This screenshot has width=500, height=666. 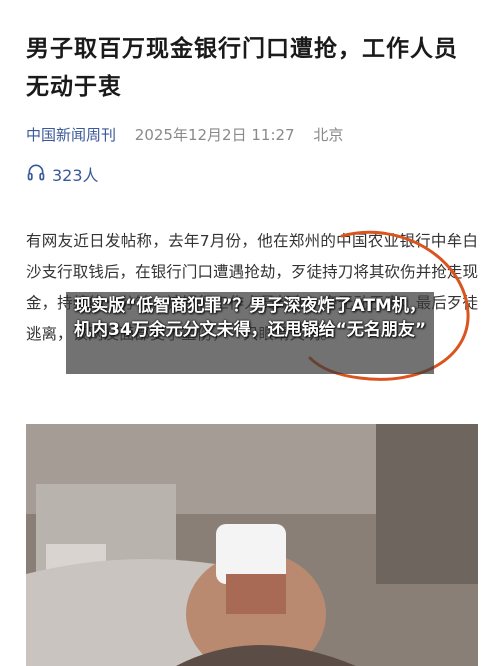 What do you see at coordinates (242, 68) in the screenshot?
I see `article-headline: 男子取百万现金银行门口遭抢，工作人员无动于衷` at bounding box center [242, 68].